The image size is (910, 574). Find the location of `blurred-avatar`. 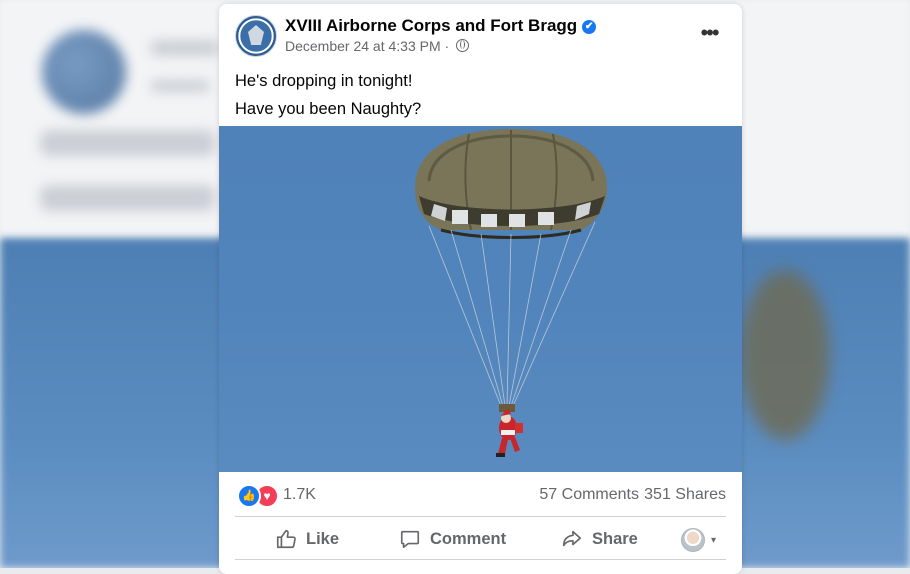

blurred-avatar is located at coordinates (84, 72).